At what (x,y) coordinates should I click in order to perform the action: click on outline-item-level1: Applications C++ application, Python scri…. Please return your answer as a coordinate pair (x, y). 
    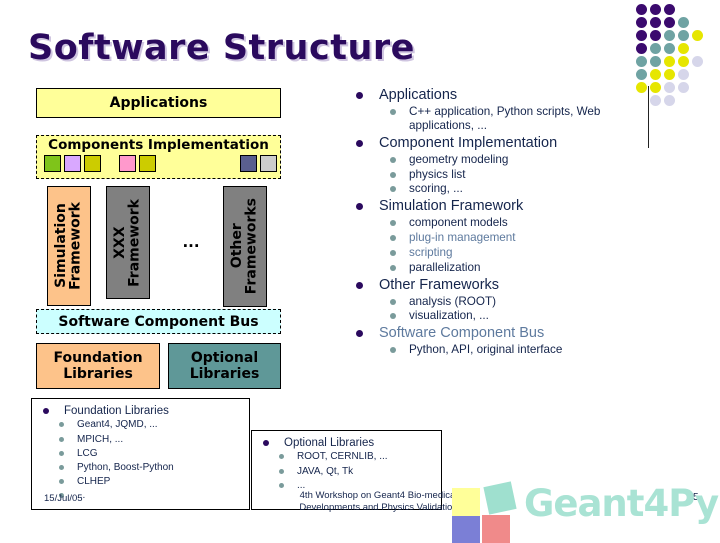
    Looking at the image, I should click on (505, 109).